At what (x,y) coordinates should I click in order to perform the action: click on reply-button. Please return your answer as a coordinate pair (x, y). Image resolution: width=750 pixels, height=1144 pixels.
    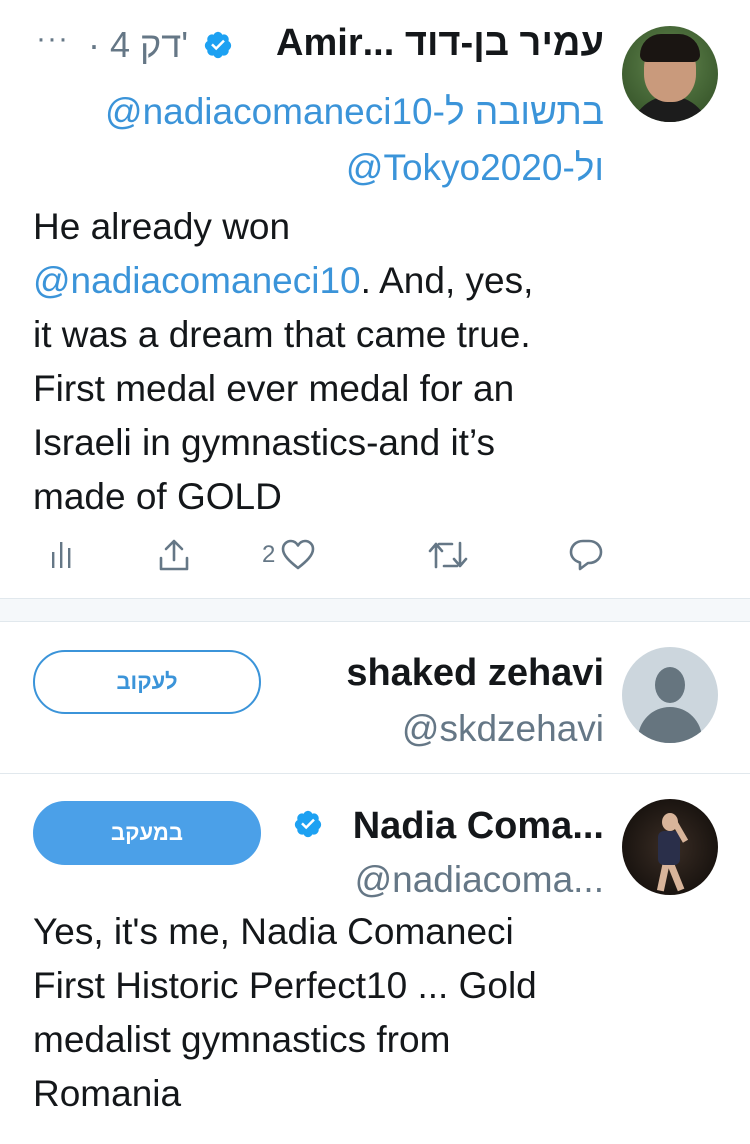
    Looking at the image, I should click on (586, 555).